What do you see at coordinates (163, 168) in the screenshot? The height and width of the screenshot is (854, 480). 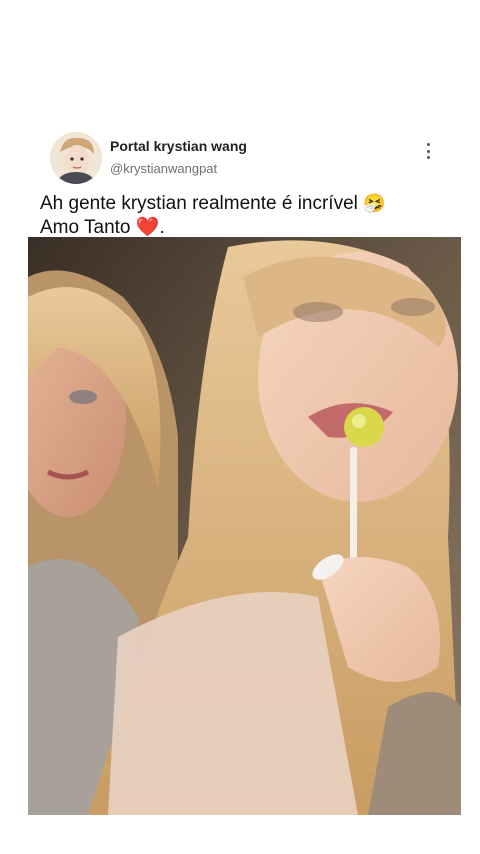 I see `author-handle: @krystianwangpat` at bounding box center [163, 168].